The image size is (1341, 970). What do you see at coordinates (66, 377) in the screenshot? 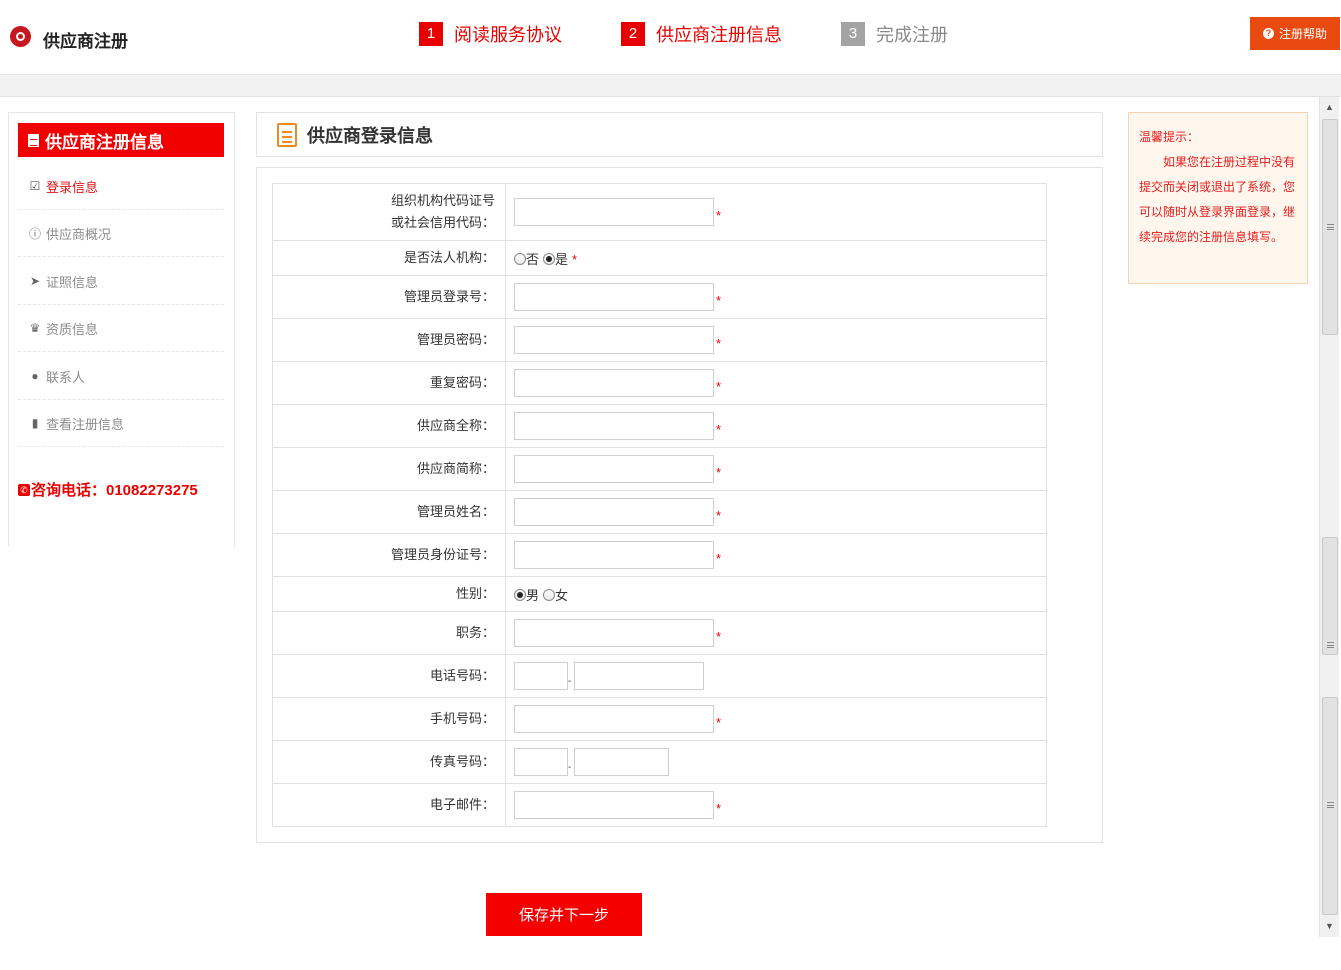
I see `sidebar-item-label: 联系人` at bounding box center [66, 377].